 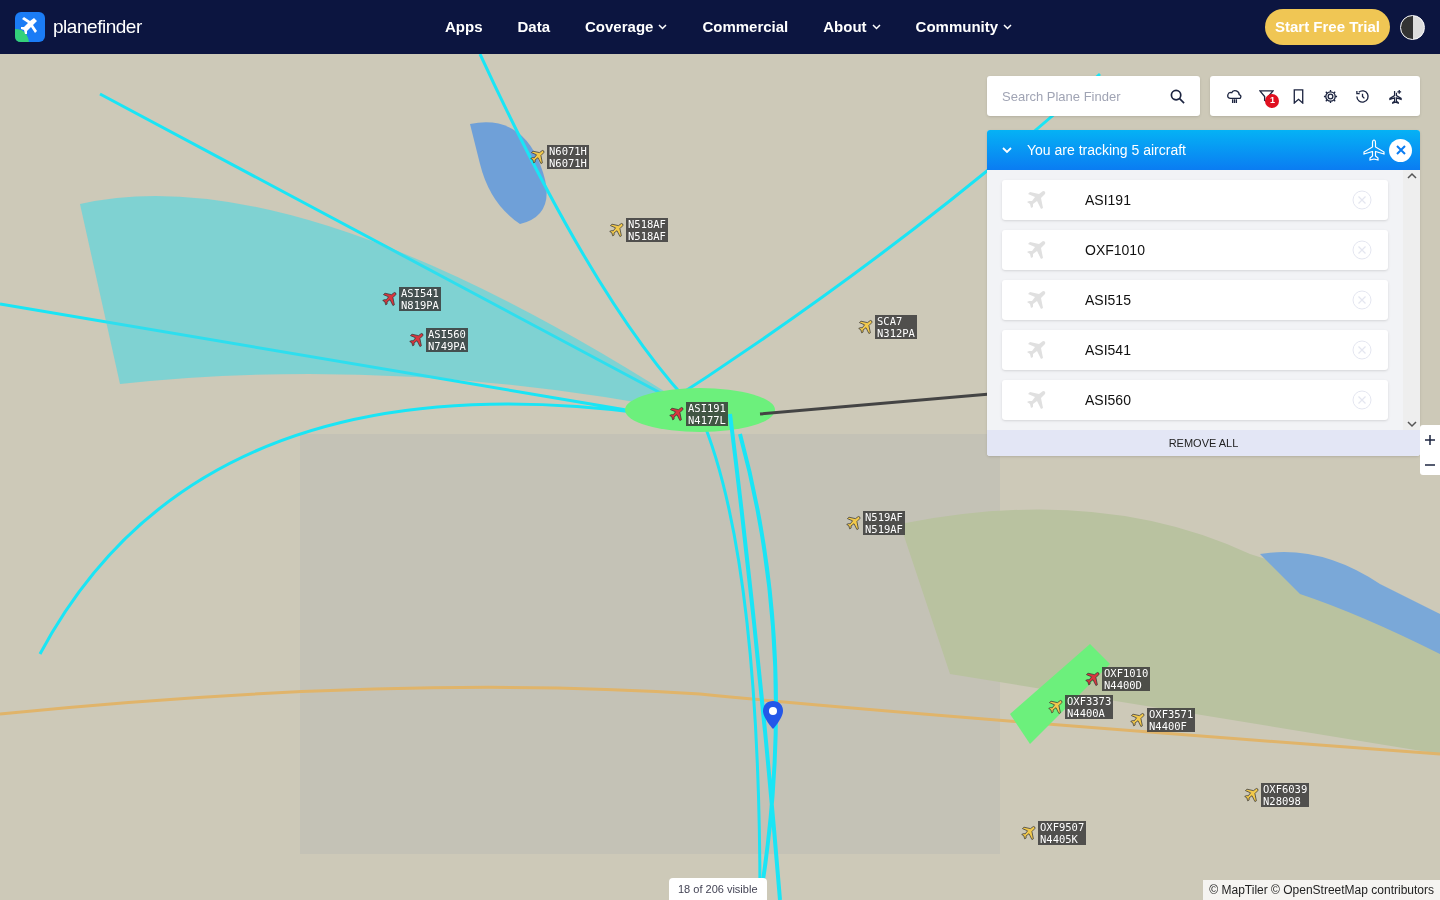 I want to click on tracked-aircraft-item: OXF1010, so click(x=1195, y=250).